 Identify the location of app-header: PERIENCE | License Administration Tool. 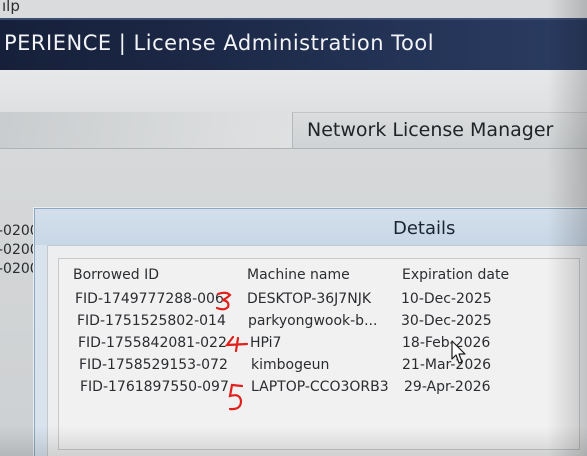
(293, 44).